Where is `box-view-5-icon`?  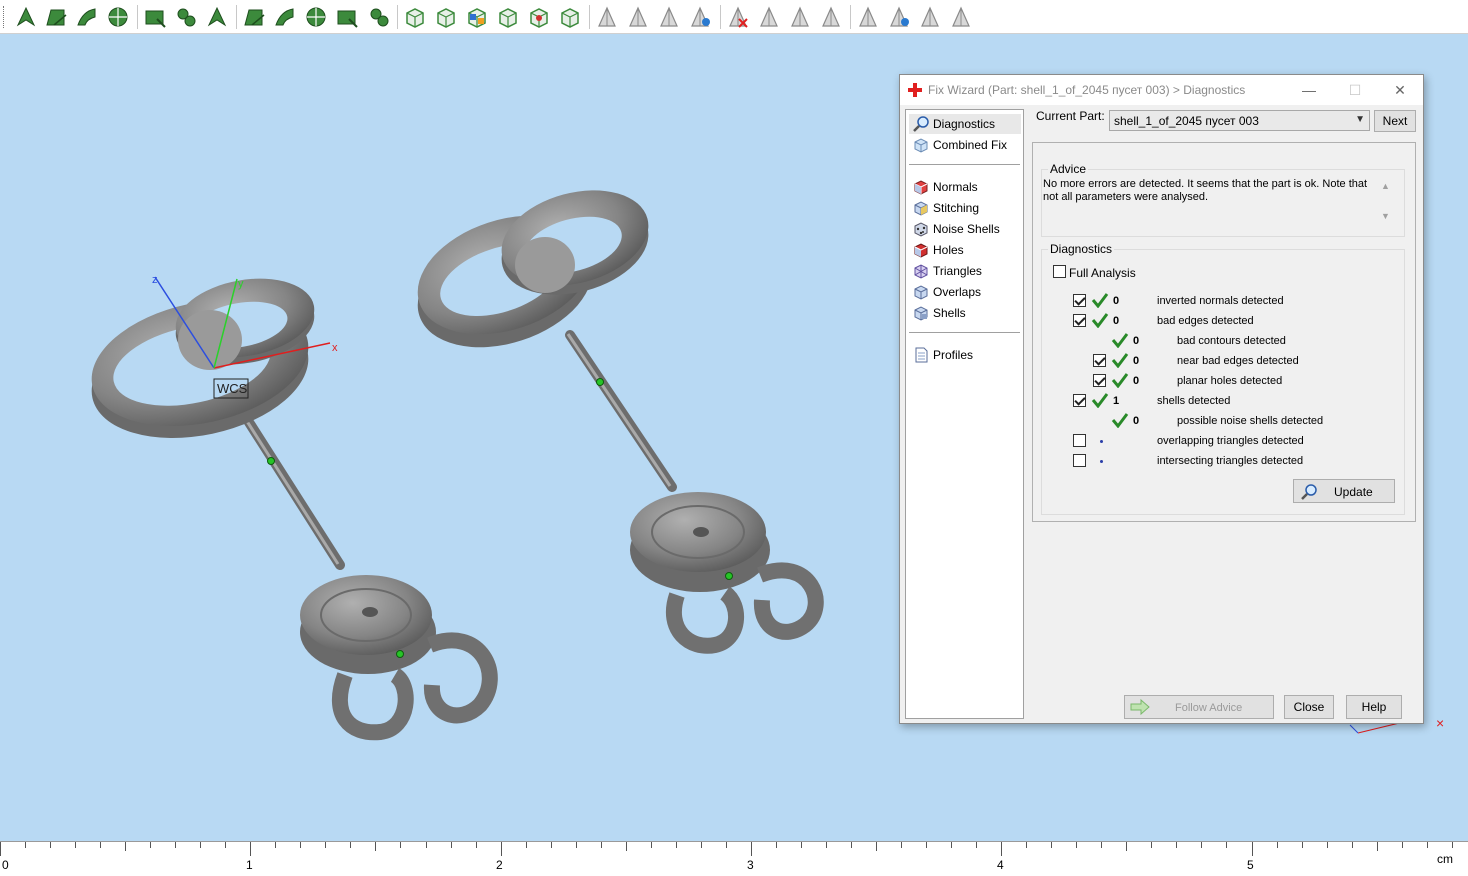
box-view-5-icon is located at coordinates (539, 17).